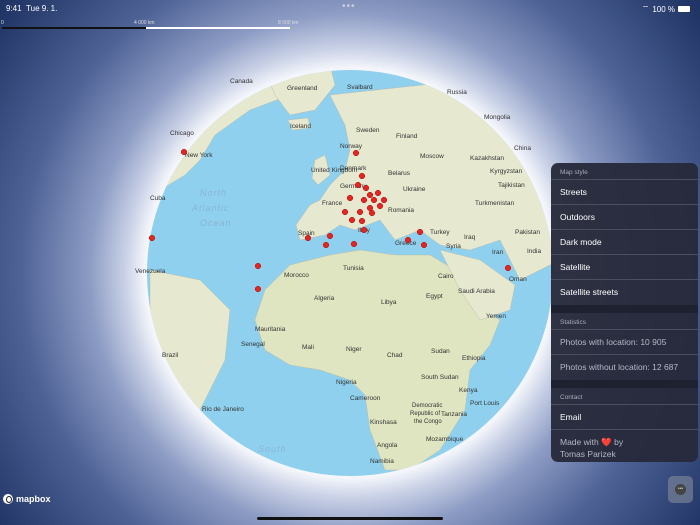 The width and height of the screenshot is (700, 525). I want to click on place-label: Algeria, so click(324, 298).